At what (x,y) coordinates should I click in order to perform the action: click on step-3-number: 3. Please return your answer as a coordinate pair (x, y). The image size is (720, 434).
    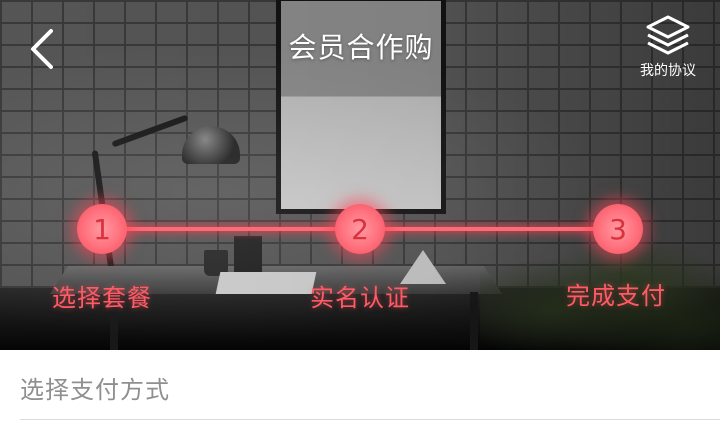
    Looking at the image, I should click on (618, 229).